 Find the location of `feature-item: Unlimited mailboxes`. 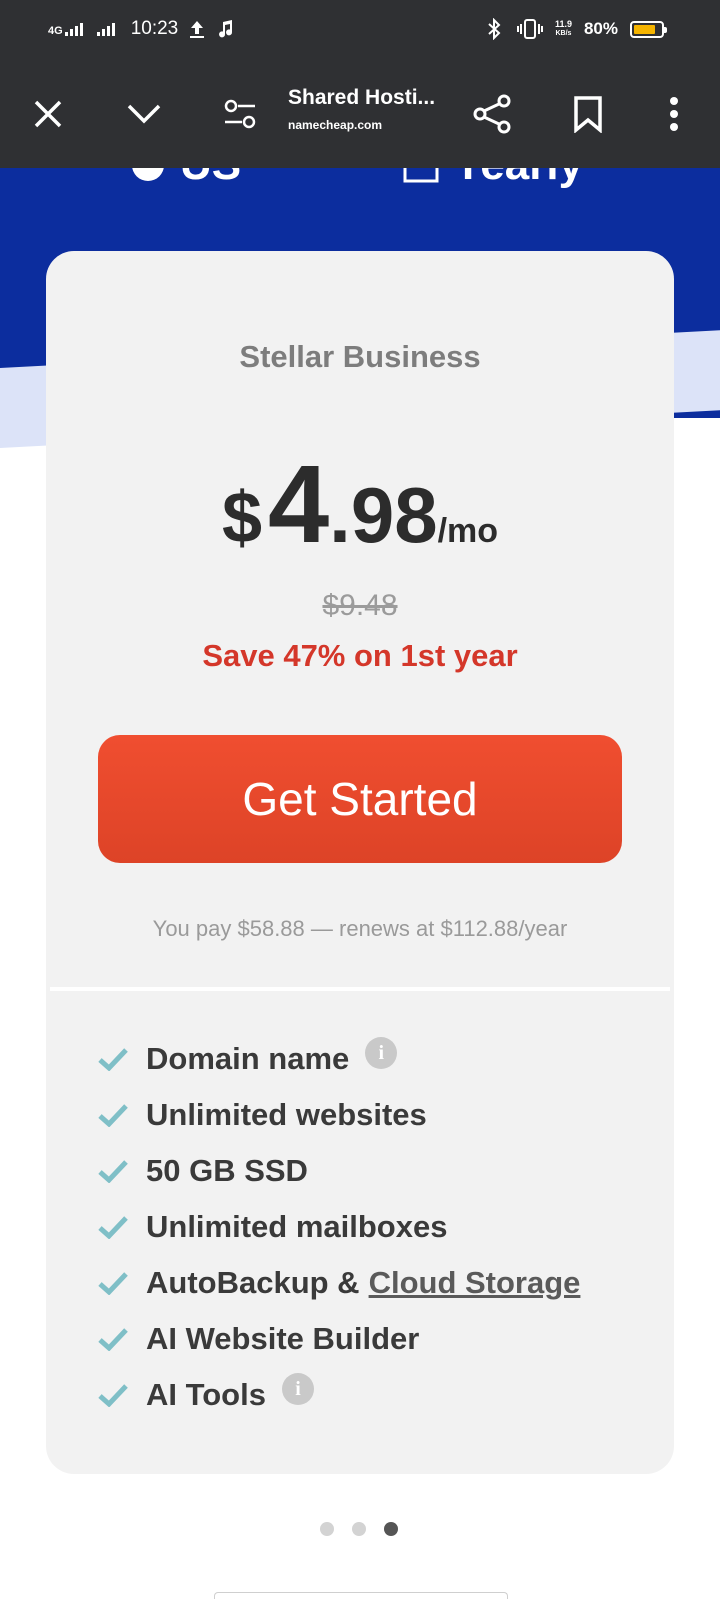

feature-item: Unlimited mailboxes is located at coordinates (339, 1227).